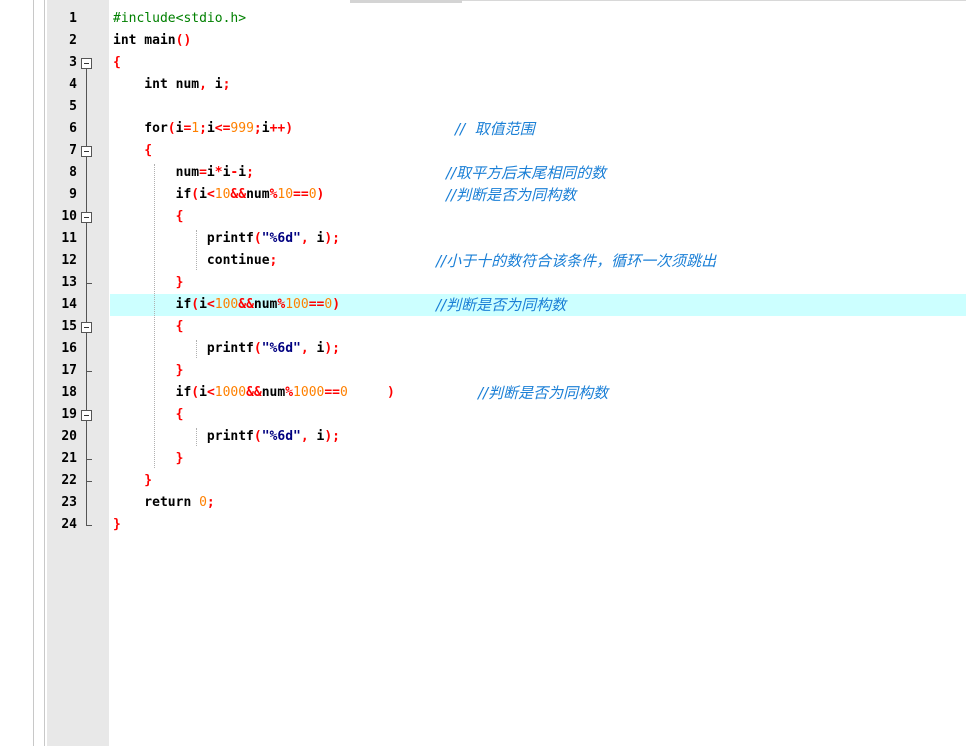 This screenshot has width=966, height=746. What do you see at coordinates (73, 40) in the screenshot?
I see `line-number: 2` at bounding box center [73, 40].